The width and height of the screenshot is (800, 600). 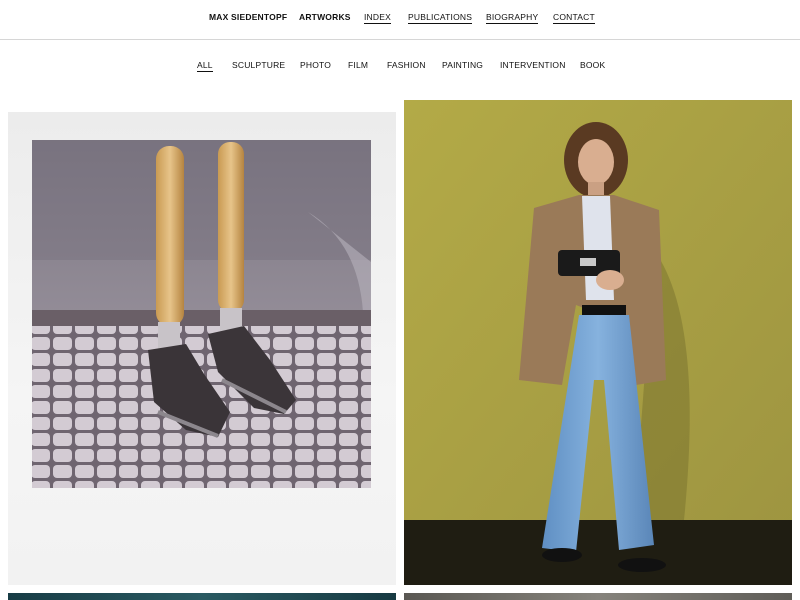 I want to click on filter-intervention: INTERVENTION, so click(x=533, y=65).